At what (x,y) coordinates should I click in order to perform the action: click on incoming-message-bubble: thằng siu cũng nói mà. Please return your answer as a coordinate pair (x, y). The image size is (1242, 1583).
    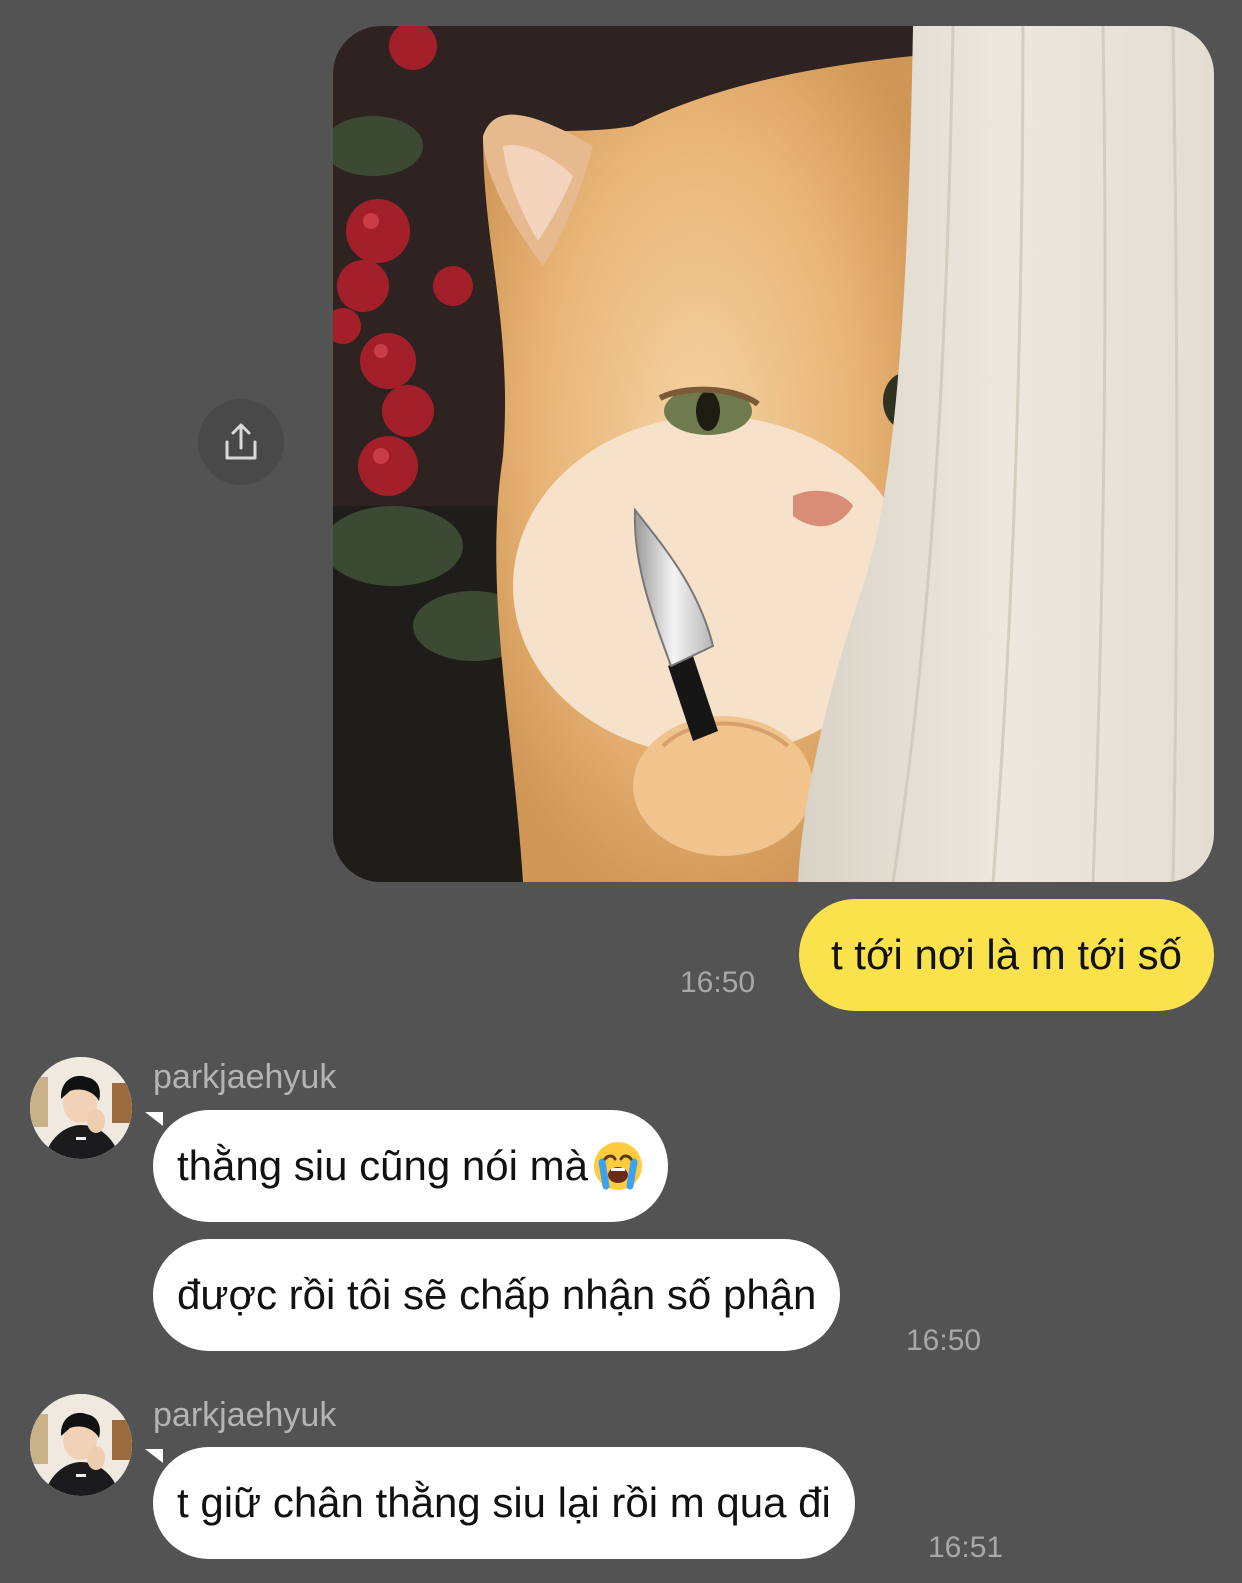
    Looking at the image, I should click on (410, 1166).